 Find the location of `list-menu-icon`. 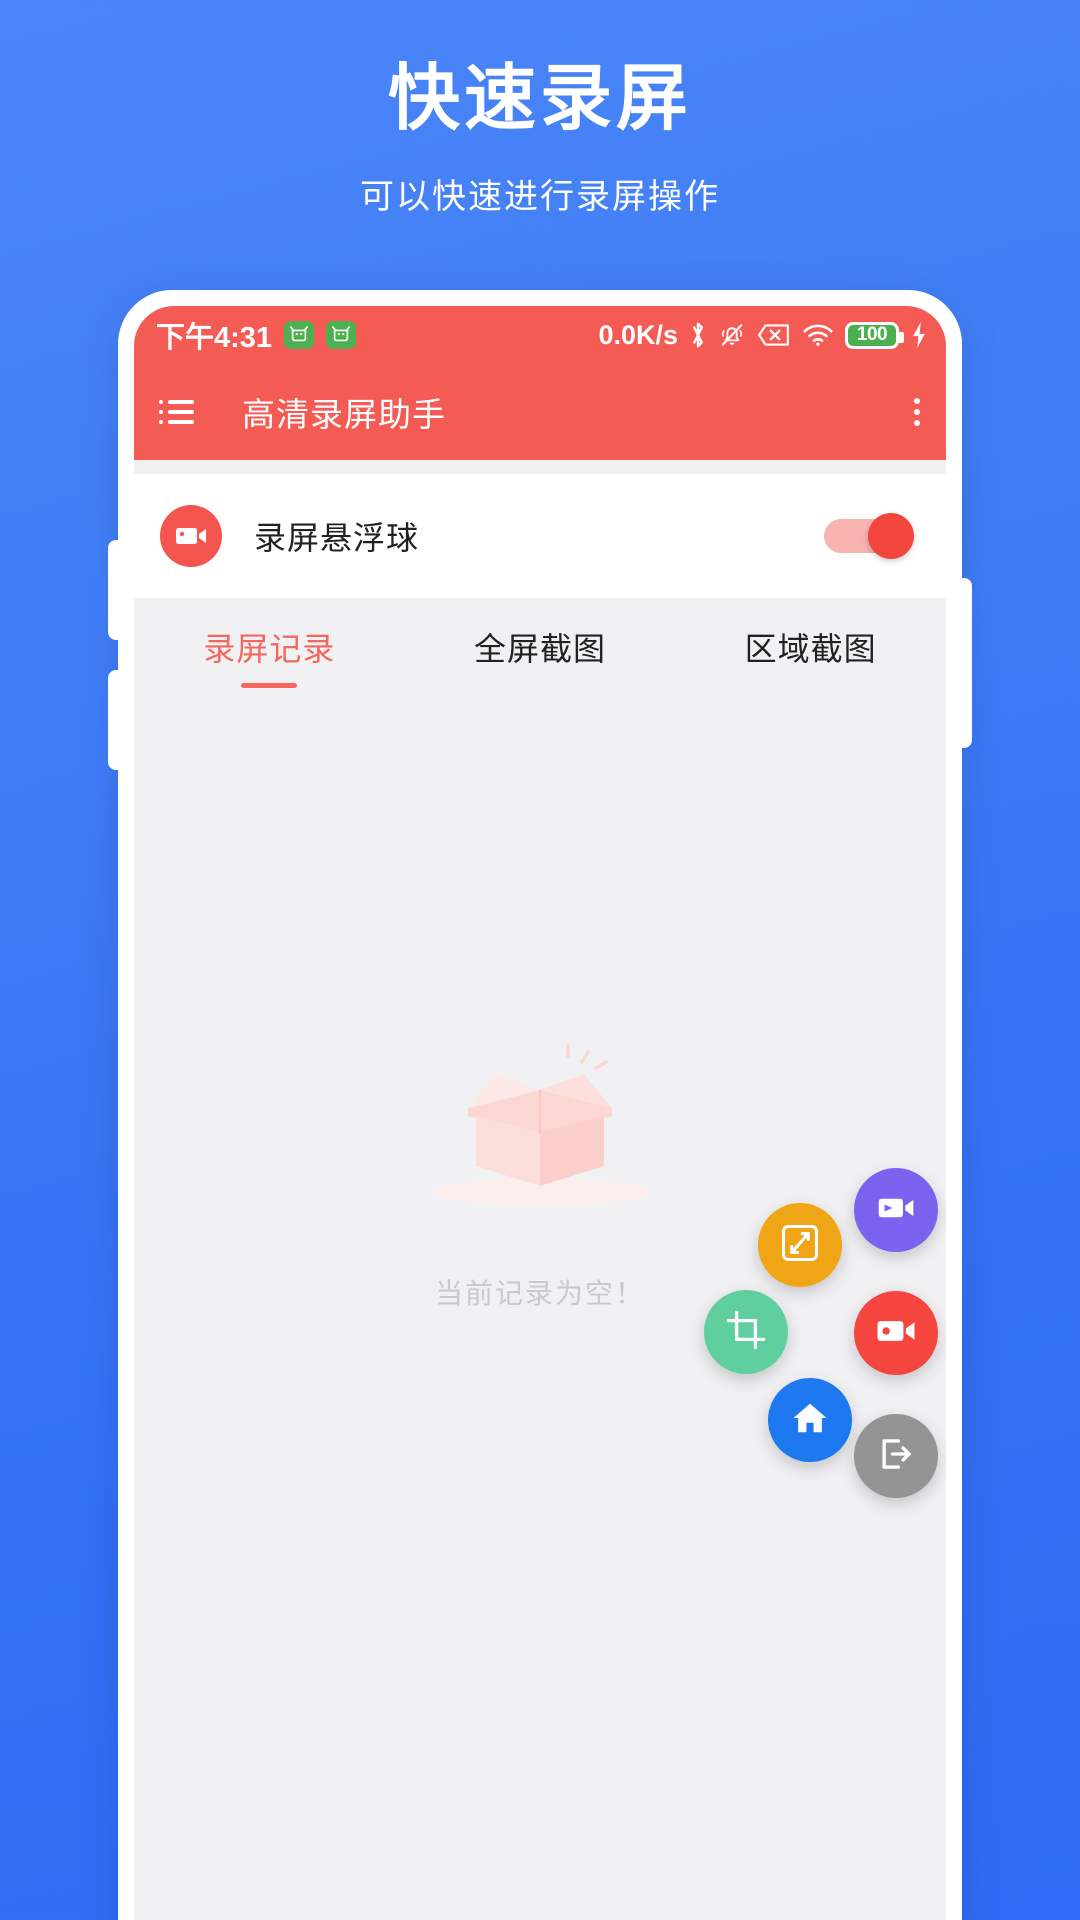

list-menu-icon is located at coordinates (178, 412).